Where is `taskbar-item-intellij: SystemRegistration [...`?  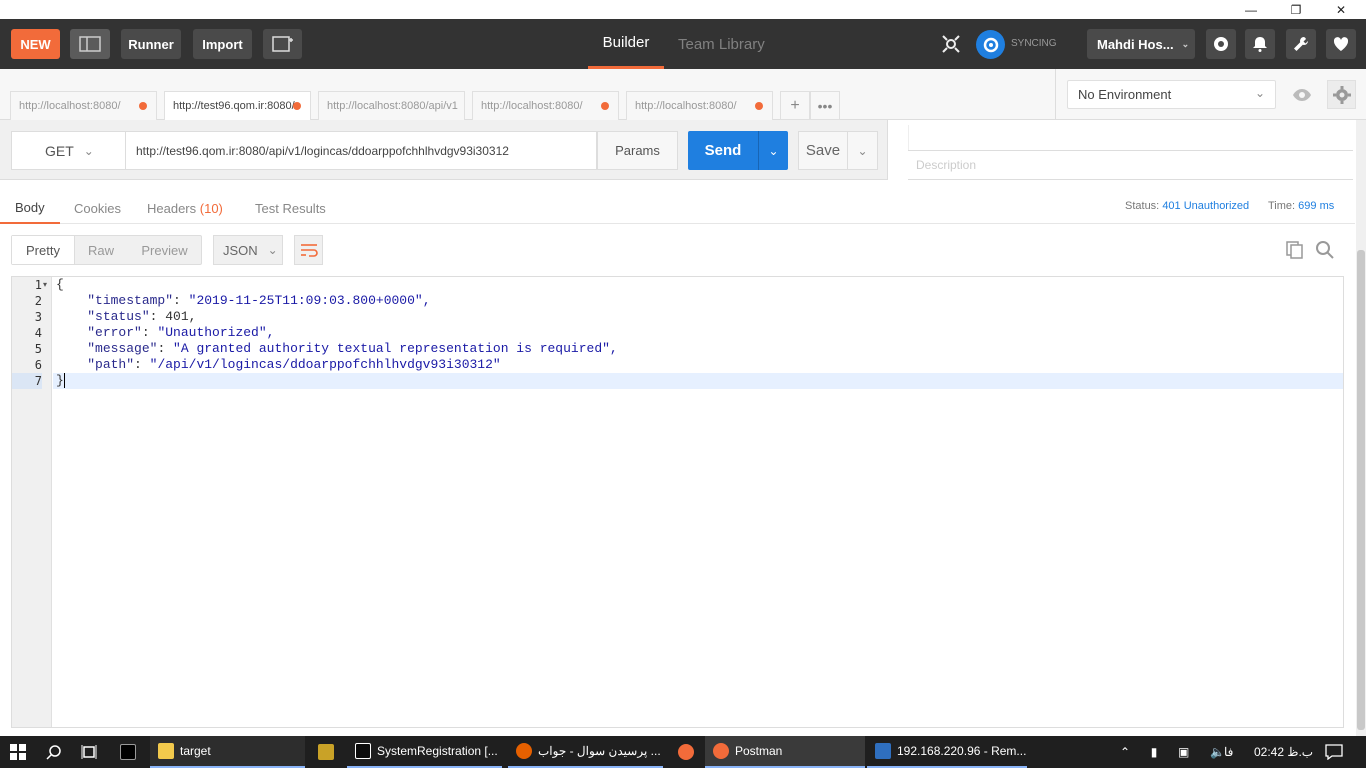
taskbar-item-intellij: SystemRegistration [... is located at coordinates (424, 752).